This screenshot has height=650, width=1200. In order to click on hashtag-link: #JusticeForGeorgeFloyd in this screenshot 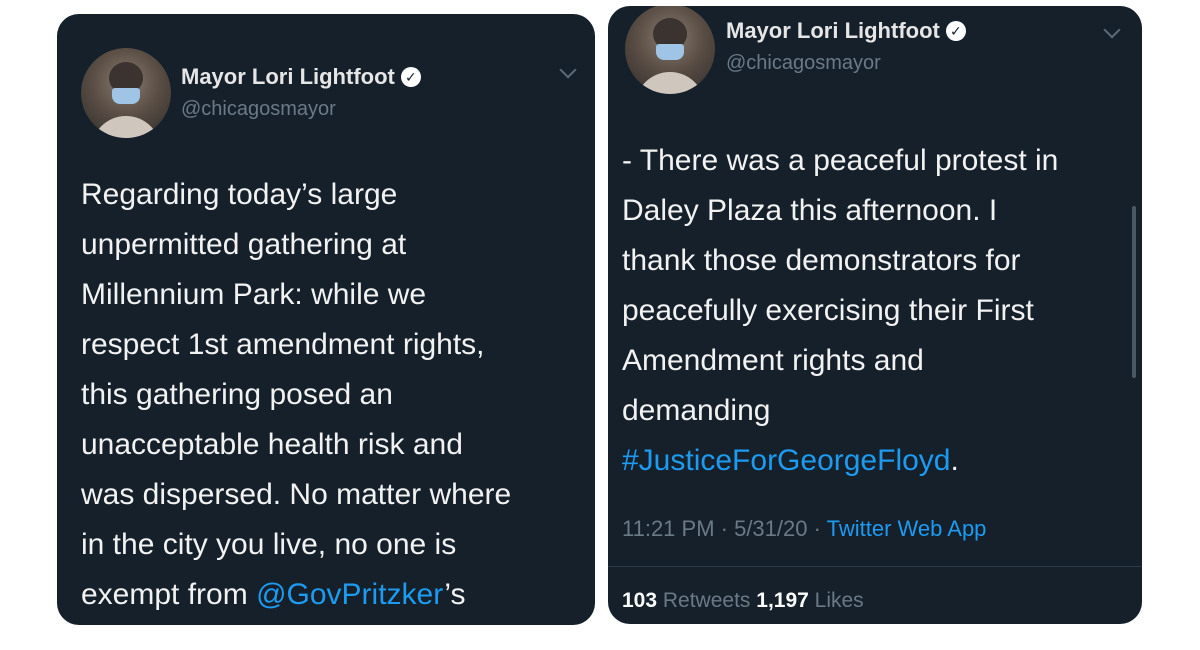, I will do `click(786, 460)`.